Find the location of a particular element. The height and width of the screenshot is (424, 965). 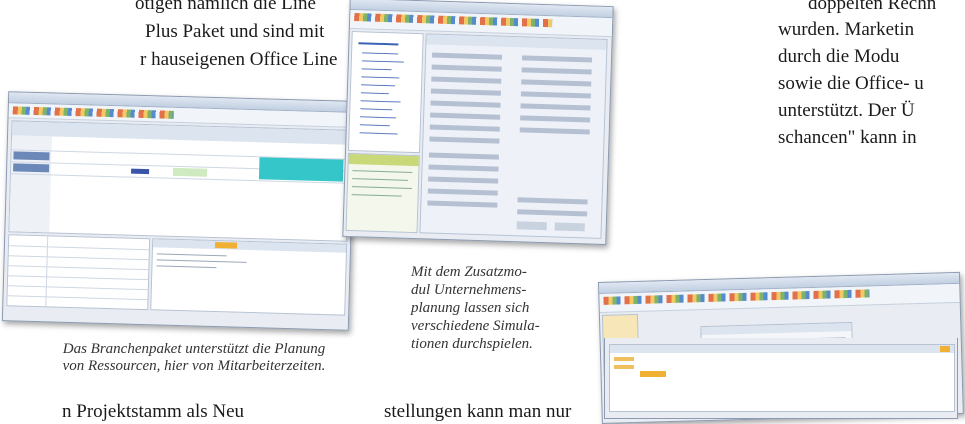

office-list is located at coordinates (782, 378).